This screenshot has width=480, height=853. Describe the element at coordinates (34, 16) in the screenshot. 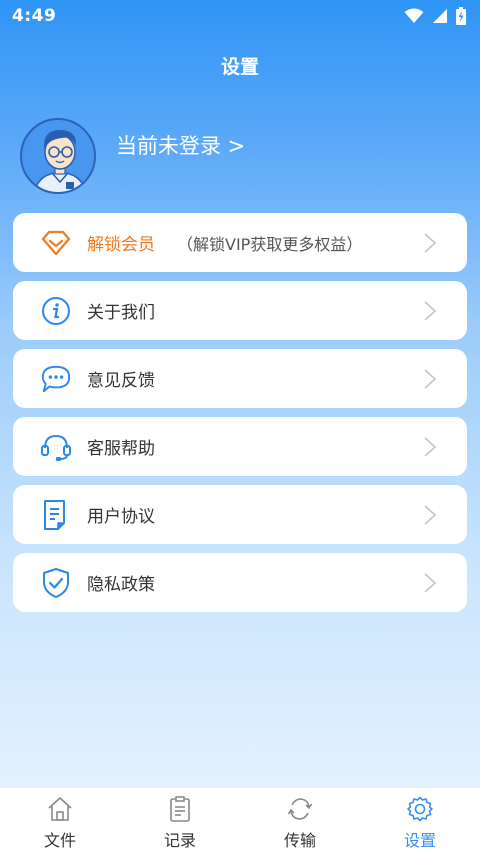

I see `status-time: 4:49` at that location.